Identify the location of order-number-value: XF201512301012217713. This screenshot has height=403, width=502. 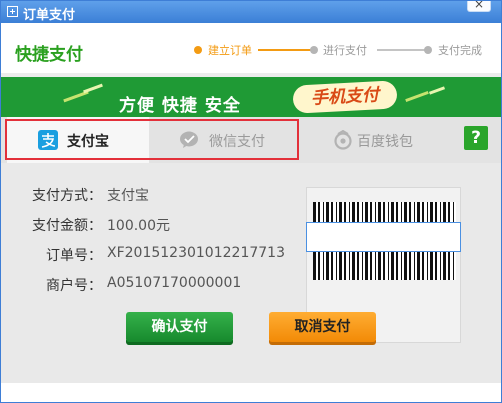
(196, 253).